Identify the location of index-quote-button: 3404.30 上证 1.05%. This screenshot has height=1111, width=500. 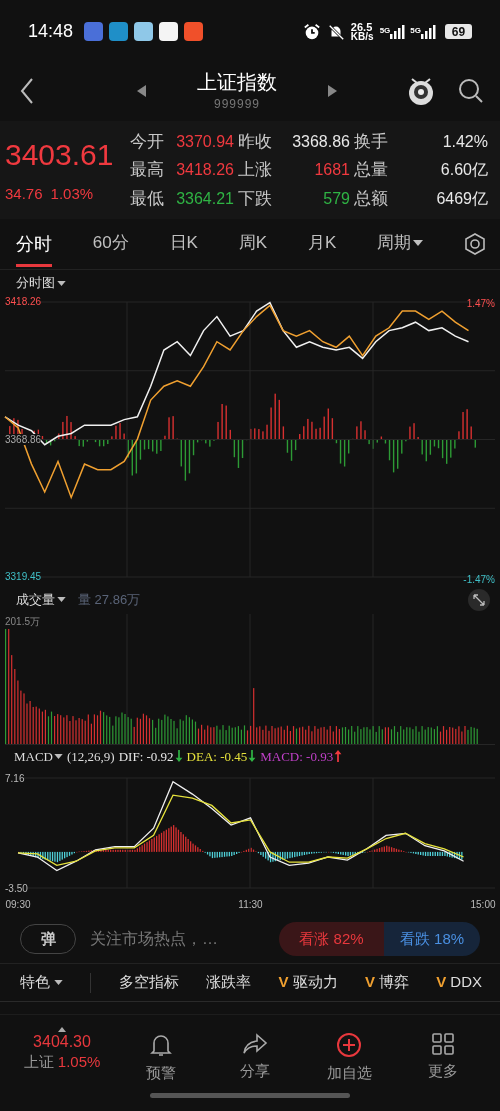
(62, 1049).